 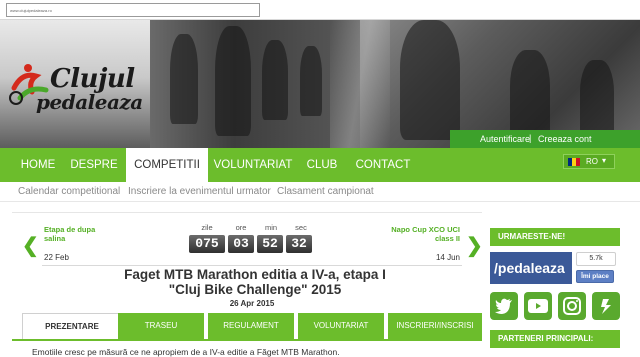 What do you see at coordinates (604, 160) in the screenshot?
I see `chevron-down-icon: ▾` at bounding box center [604, 160].